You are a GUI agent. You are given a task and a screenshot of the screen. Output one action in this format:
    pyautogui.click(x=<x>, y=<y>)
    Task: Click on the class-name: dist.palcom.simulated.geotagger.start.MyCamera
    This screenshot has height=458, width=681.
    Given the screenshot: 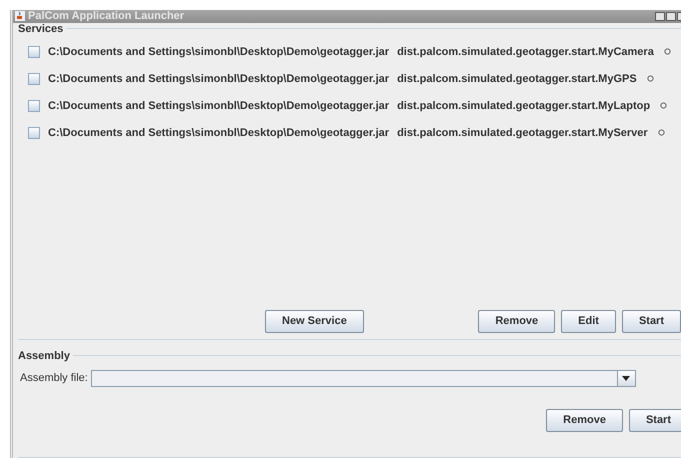 What is the action you would take?
    pyautogui.click(x=525, y=52)
    